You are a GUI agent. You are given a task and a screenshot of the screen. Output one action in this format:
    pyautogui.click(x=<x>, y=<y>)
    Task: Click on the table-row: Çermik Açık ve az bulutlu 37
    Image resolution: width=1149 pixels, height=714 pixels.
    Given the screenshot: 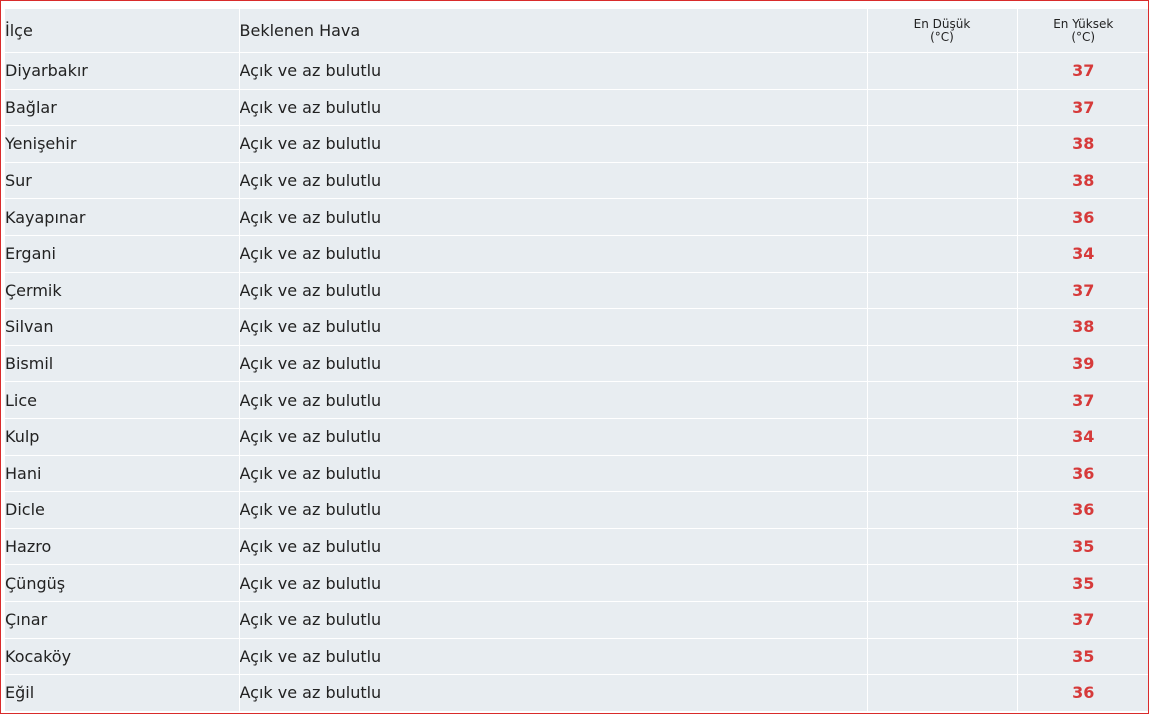 What is the action you would take?
    pyautogui.click(x=576, y=291)
    